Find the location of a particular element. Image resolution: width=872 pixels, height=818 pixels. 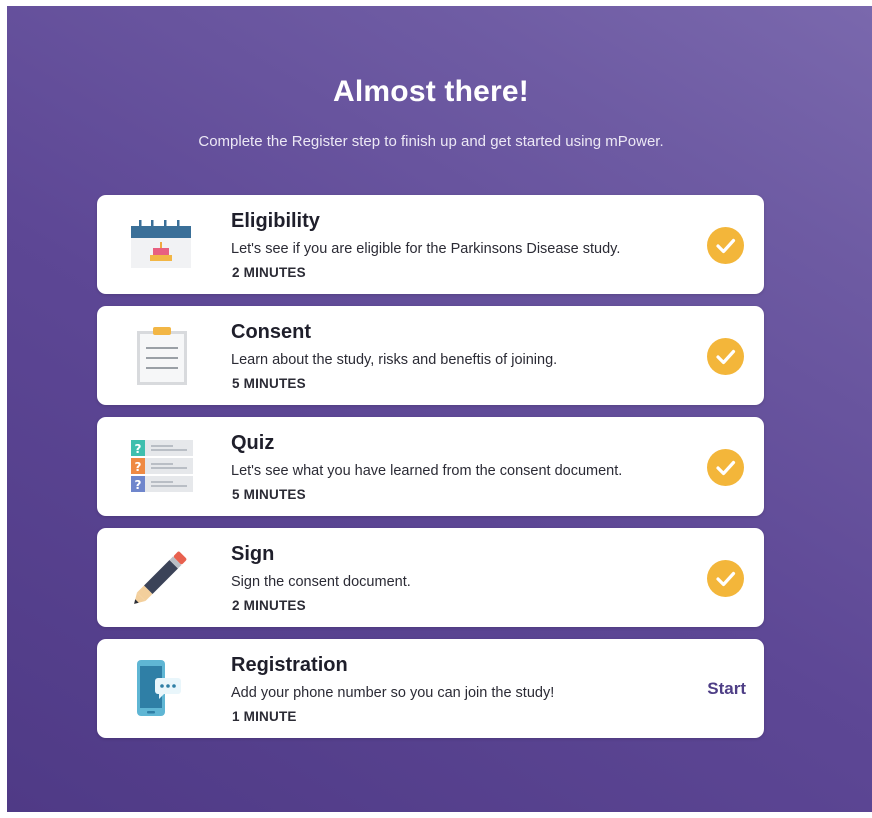

step-description: Sign the consent document. is located at coordinates (321, 582).